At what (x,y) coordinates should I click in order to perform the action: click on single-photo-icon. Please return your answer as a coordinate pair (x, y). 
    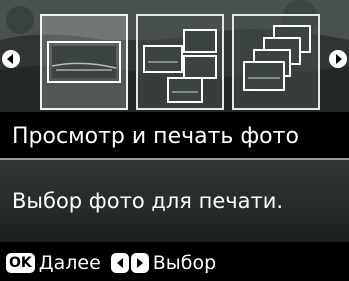
    Looking at the image, I should click on (84, 62).